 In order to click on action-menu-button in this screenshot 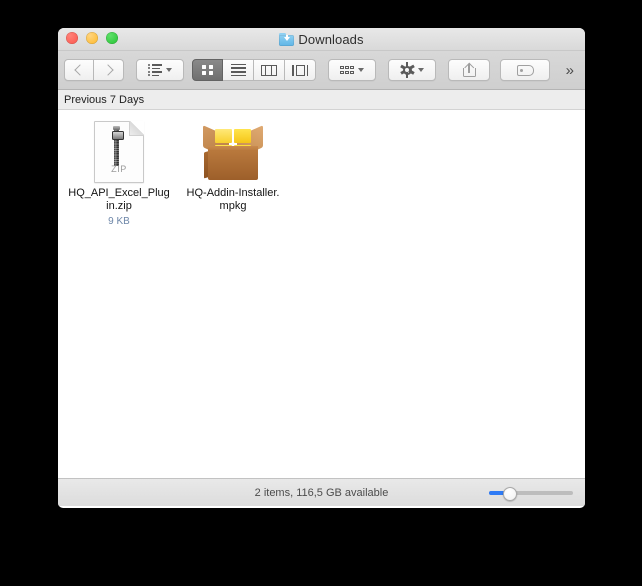, I will do `click(412, 70)`.